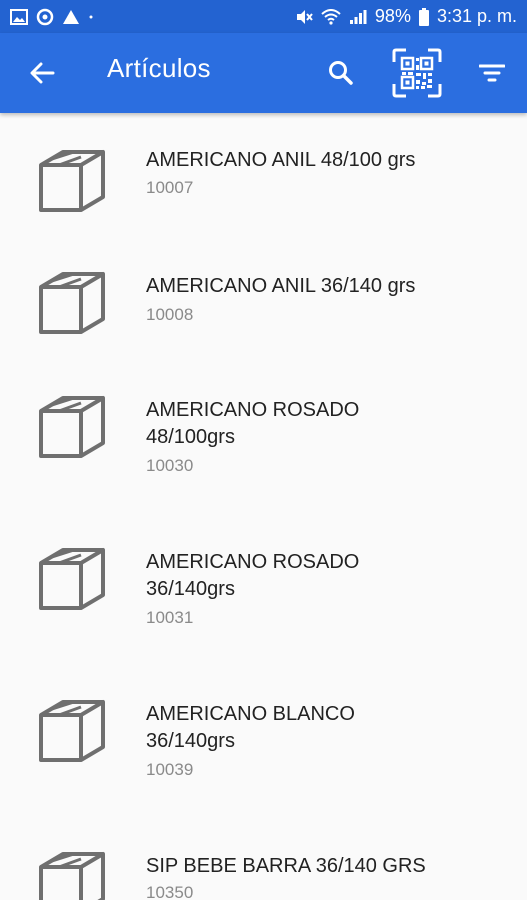 The height and width of the screenshot is (900, 527). I want to click on item-code: 10007, so click(170, 187).